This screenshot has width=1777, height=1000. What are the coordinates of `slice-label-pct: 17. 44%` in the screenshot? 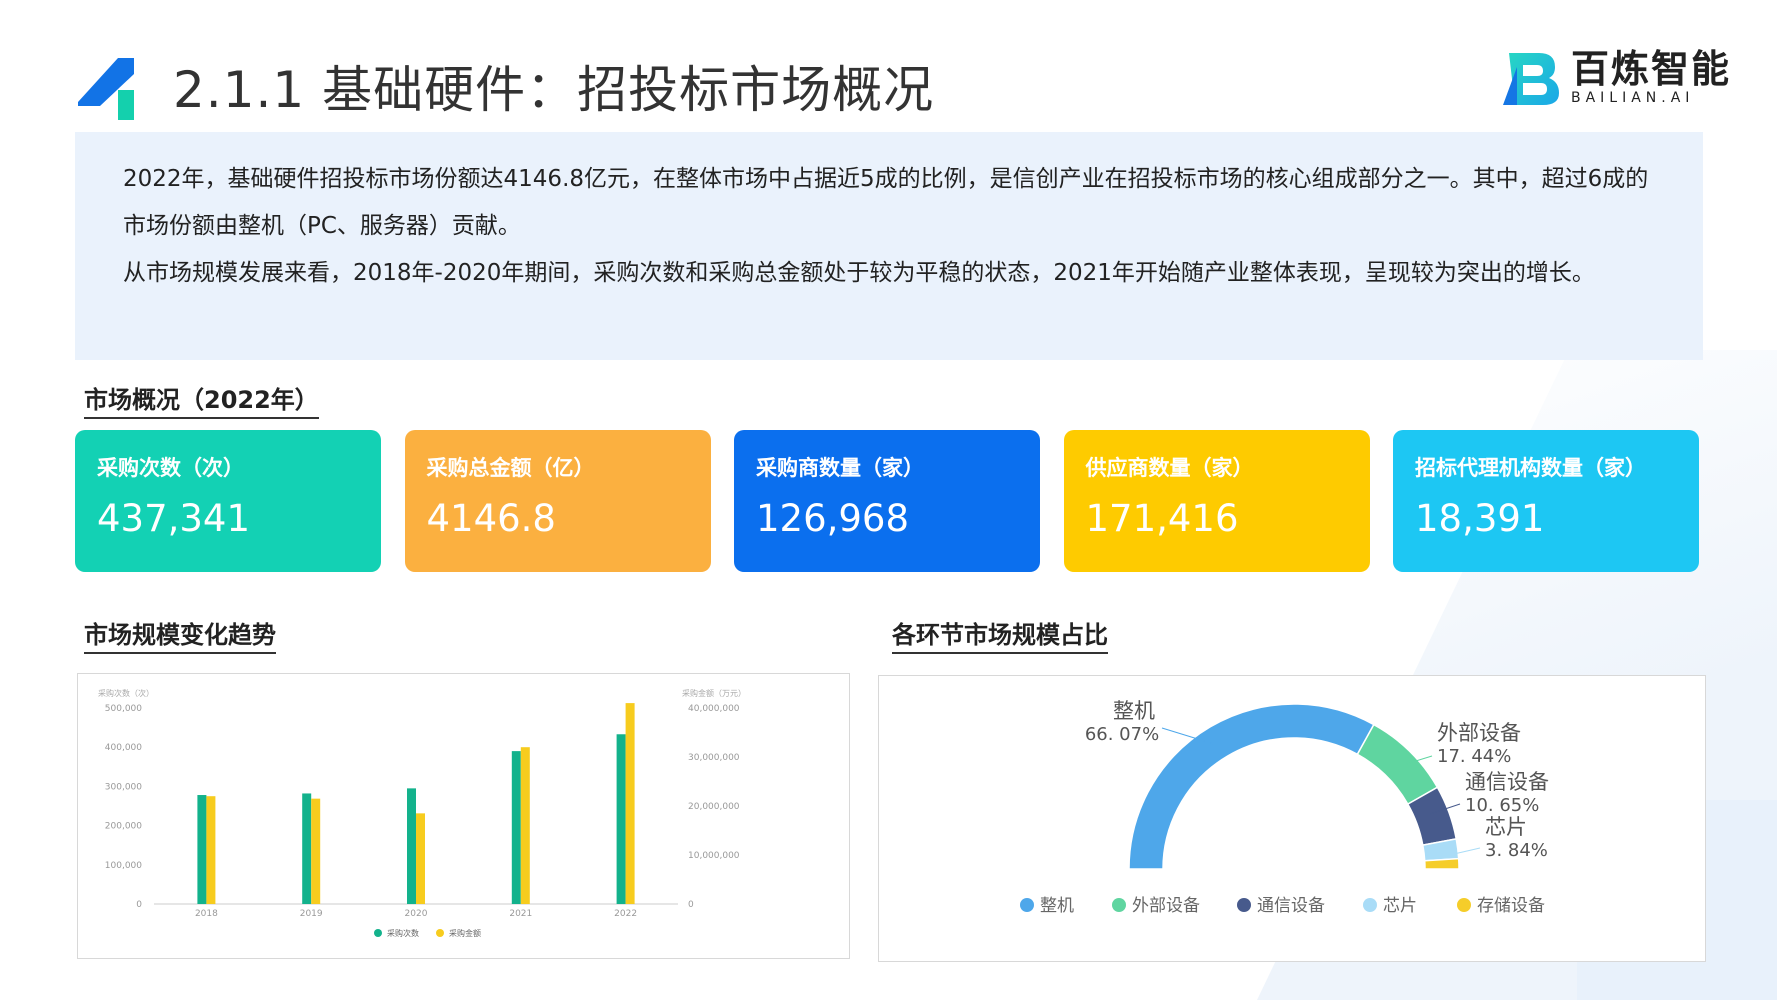 It's located at (1474, 756).